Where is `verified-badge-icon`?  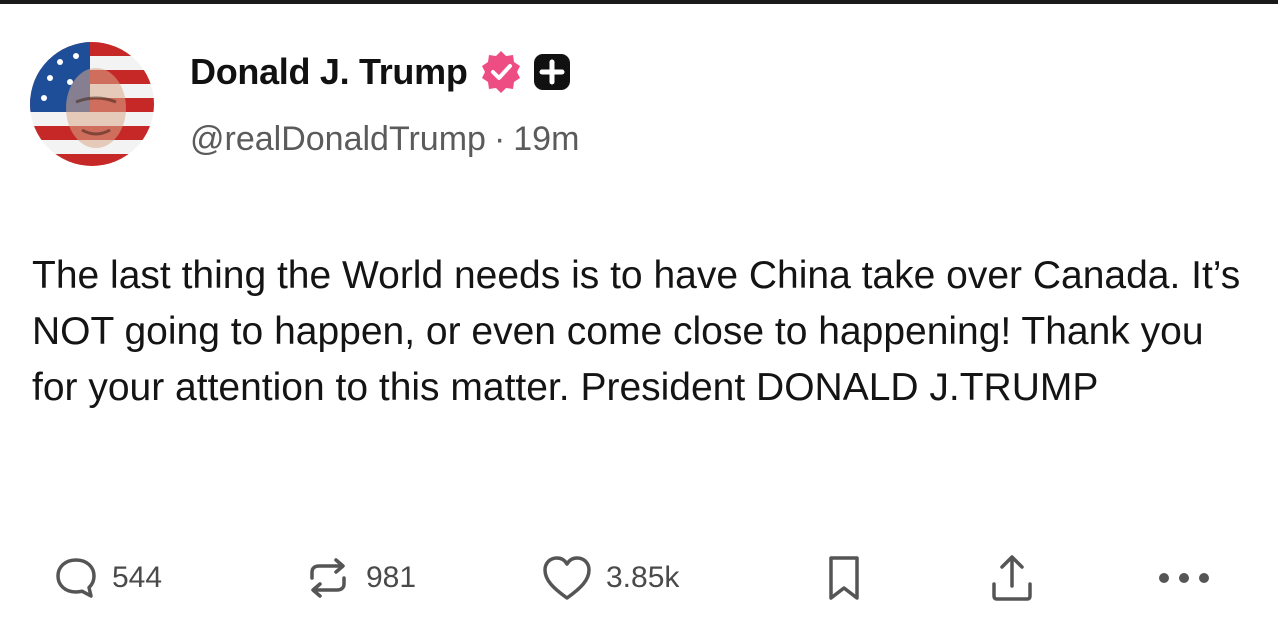
verified-badge-icon is located at coordinates (501, 72).